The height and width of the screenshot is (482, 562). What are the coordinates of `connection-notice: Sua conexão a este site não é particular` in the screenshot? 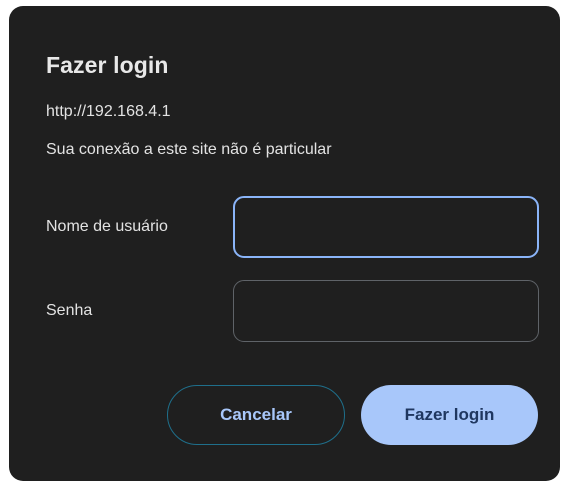 It's located at (189, 149).